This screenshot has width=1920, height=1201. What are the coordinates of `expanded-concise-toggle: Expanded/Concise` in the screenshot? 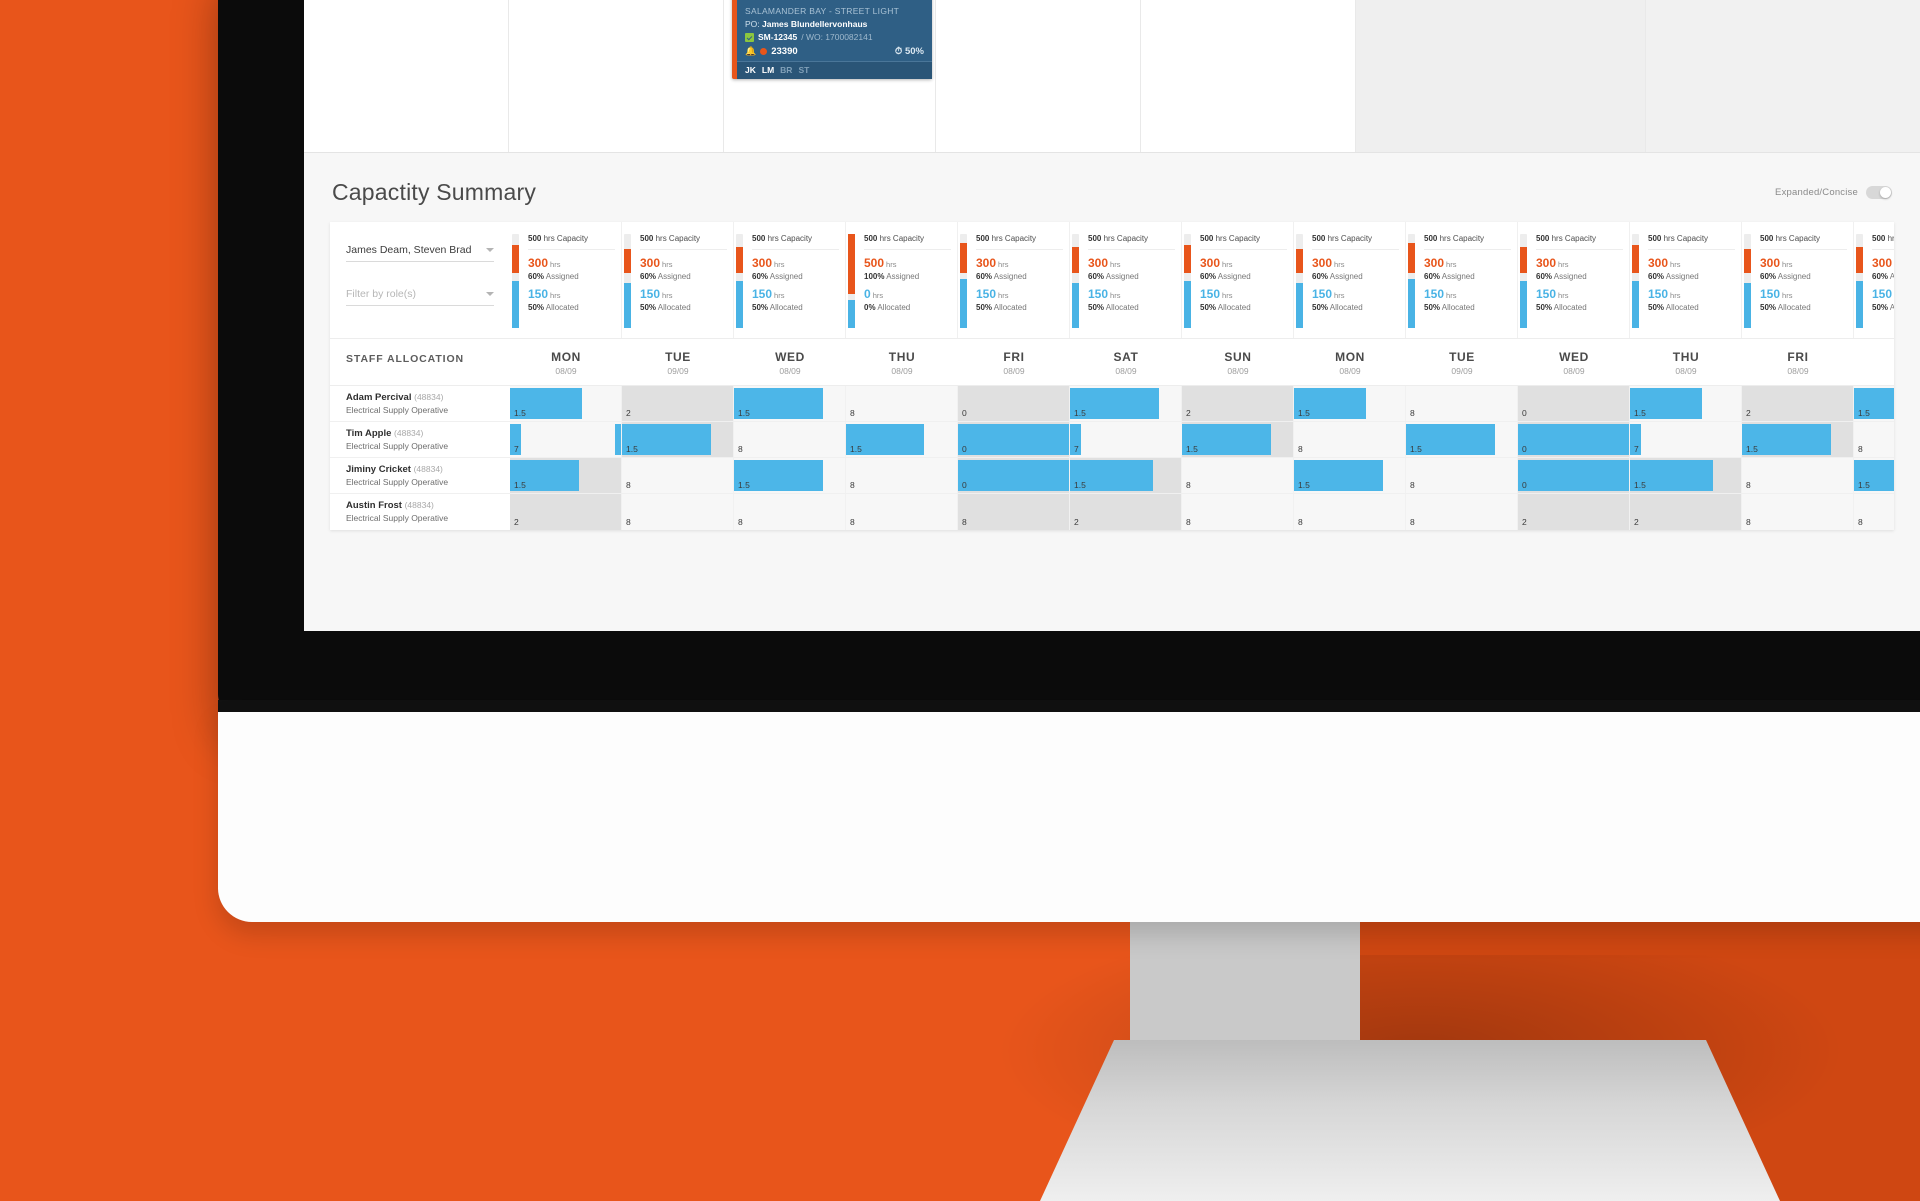 It's located at (1833, 192).